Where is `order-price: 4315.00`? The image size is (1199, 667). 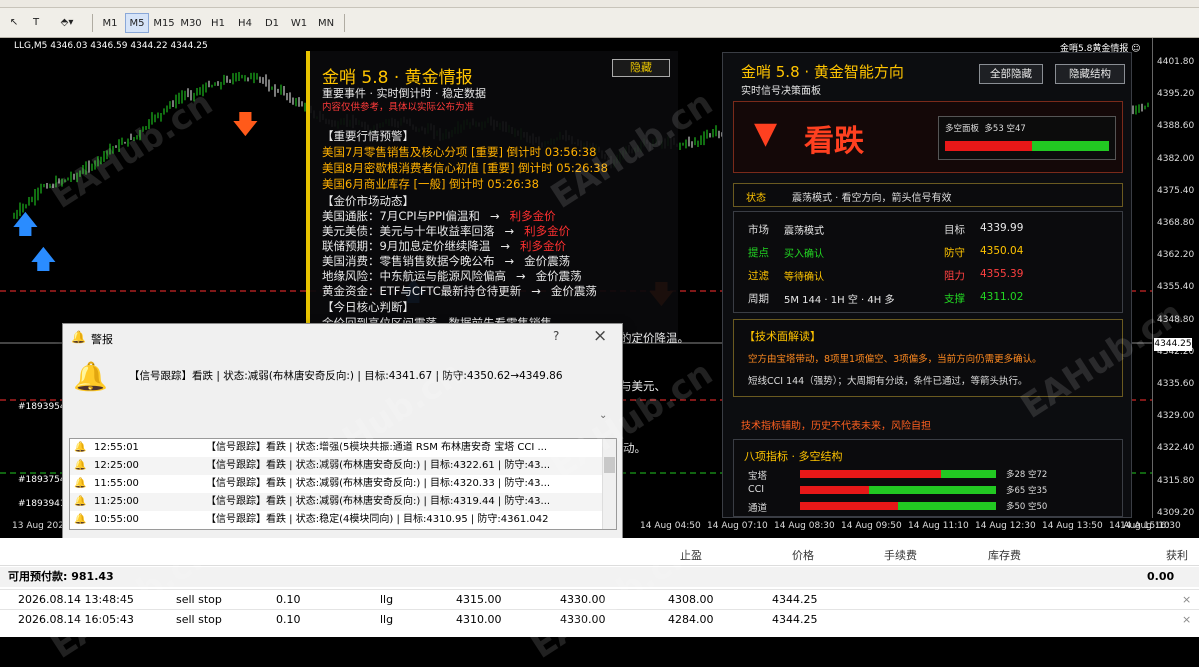
order-price: 4315.00 is located at coordinates (479, 599).